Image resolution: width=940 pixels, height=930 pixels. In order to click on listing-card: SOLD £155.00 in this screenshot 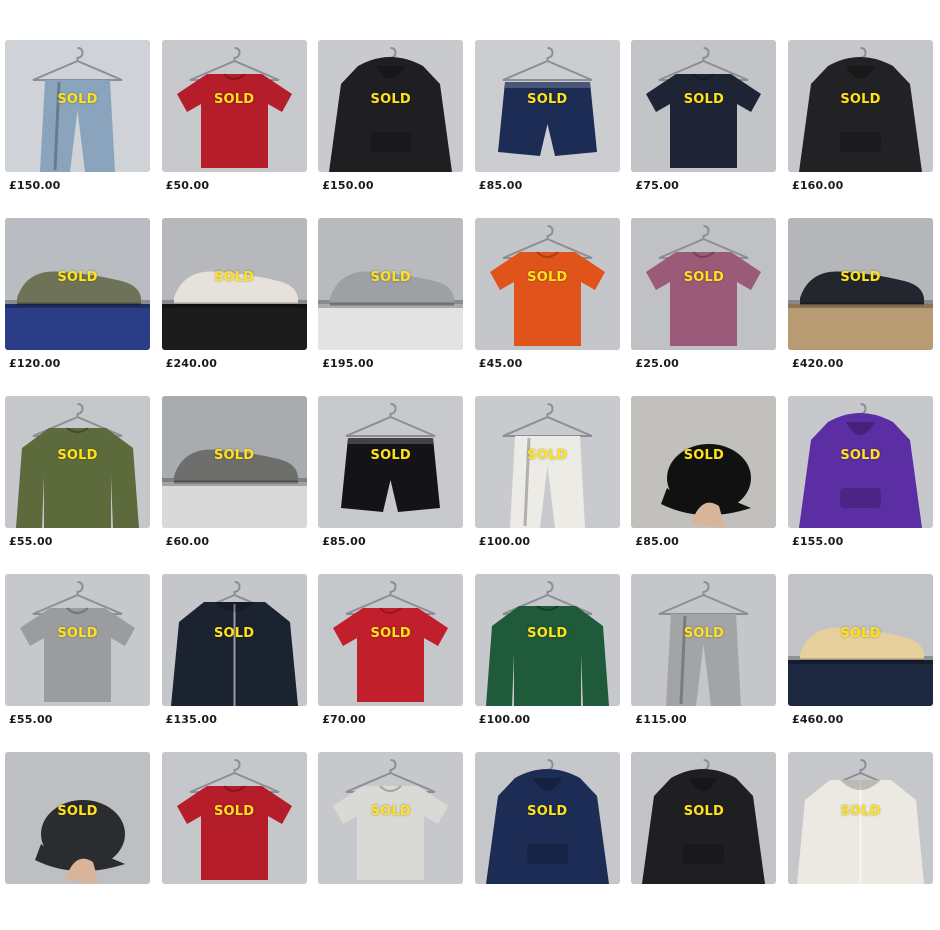, I will do `click(860, 485)`.